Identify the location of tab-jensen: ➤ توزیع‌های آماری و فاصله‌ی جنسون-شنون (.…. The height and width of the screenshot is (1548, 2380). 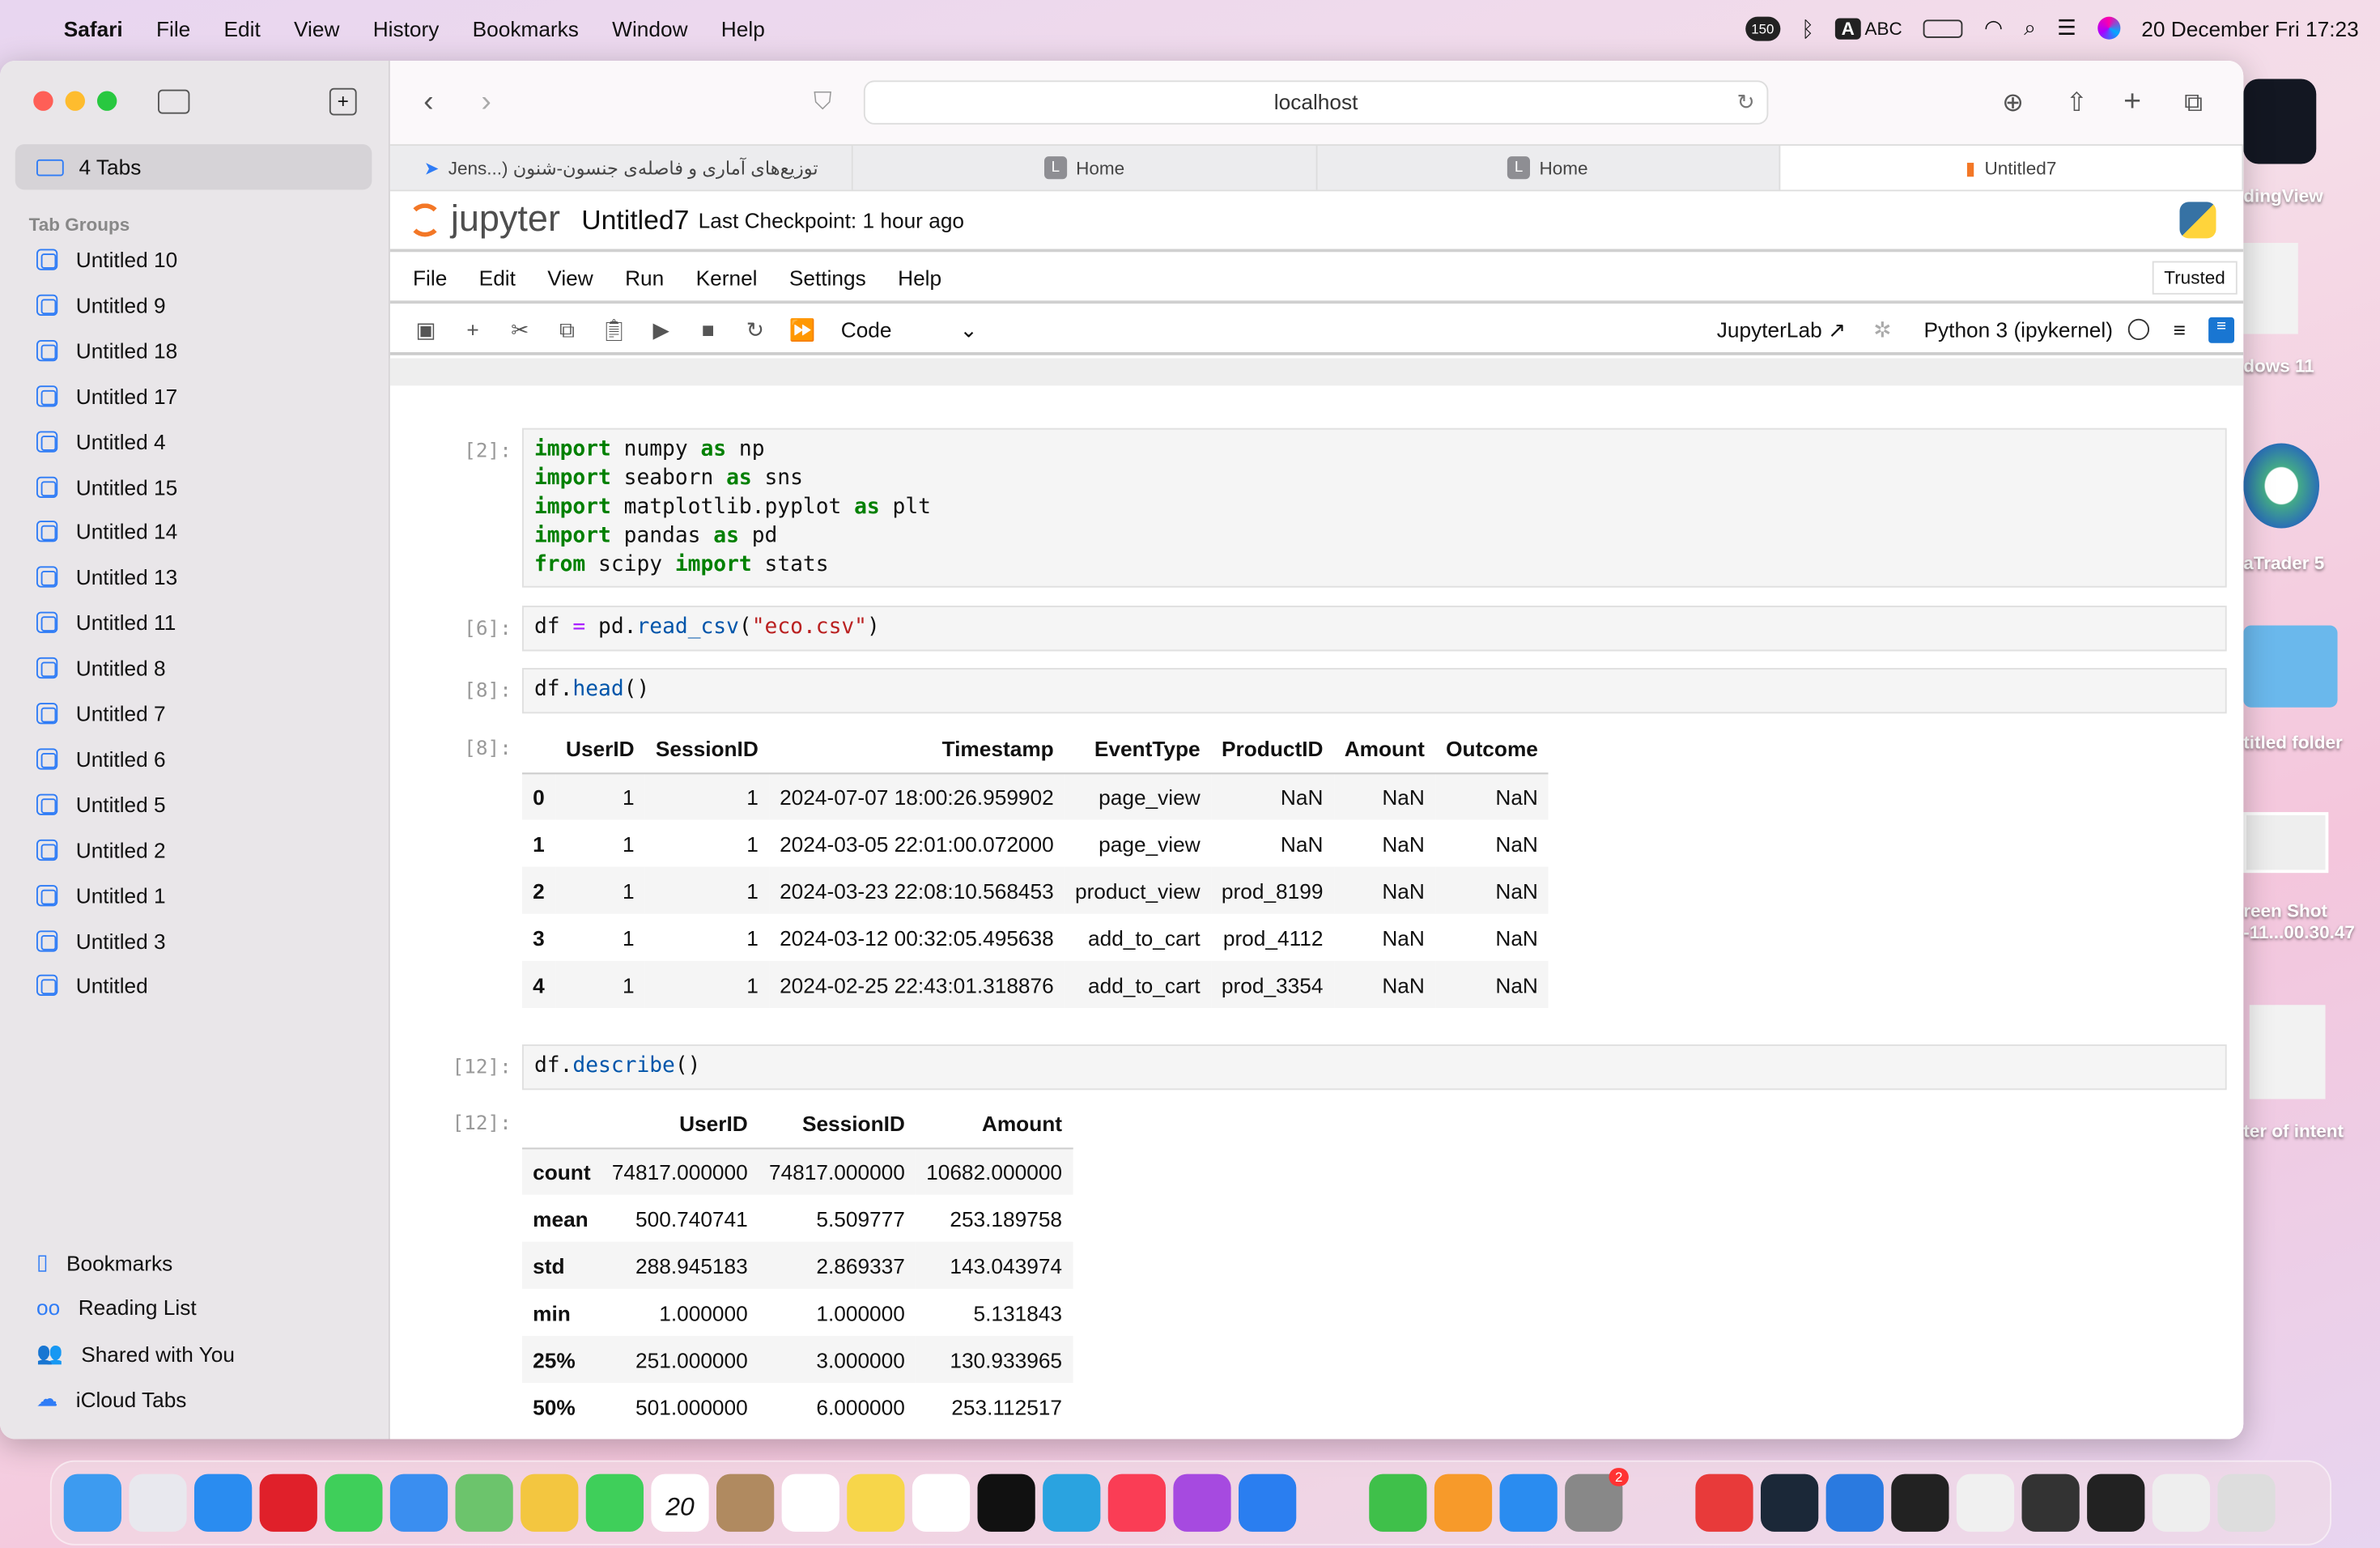
(621, 168).